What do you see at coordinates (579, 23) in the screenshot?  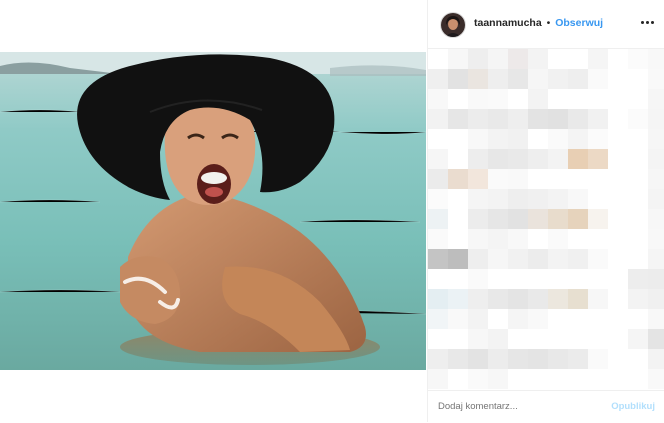 I see `follow-button: Obserwuj` at bounding box center [579, 23].